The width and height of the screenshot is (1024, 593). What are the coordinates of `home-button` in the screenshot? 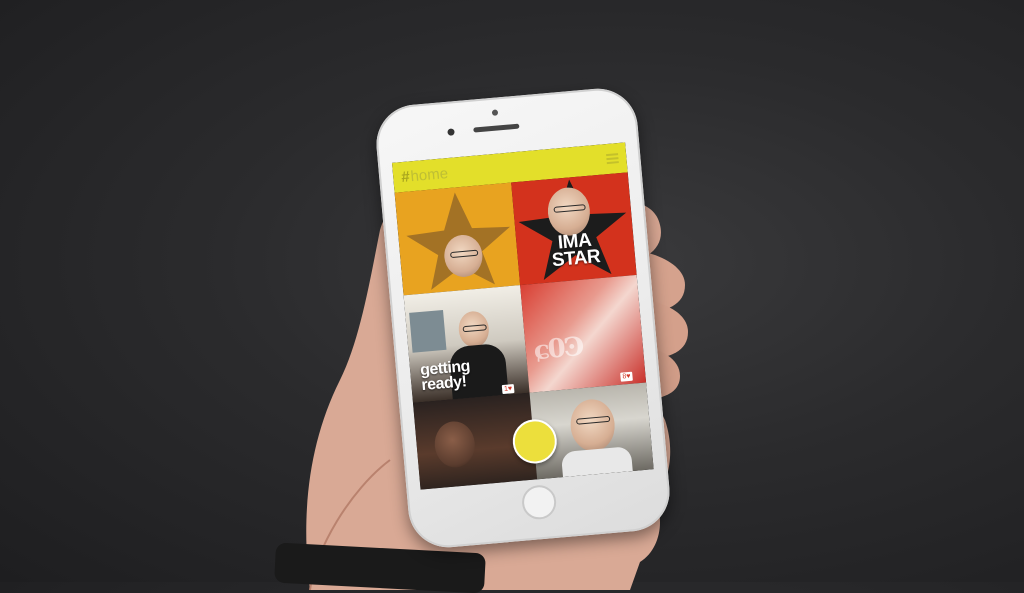 It's located at (539, 502).